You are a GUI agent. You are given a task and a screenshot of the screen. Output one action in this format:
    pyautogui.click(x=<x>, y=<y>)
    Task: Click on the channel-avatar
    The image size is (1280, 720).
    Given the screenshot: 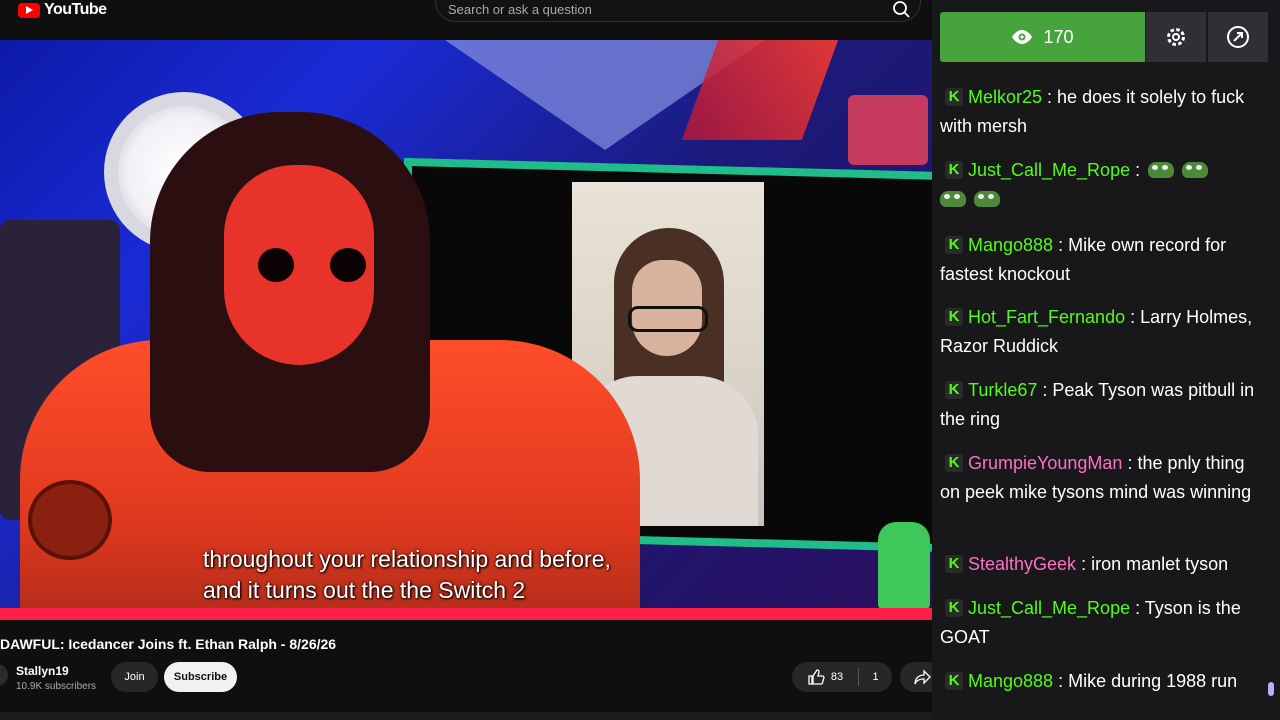 What is the action you would take?
    pyautogui.click(x=4, y=675)
    